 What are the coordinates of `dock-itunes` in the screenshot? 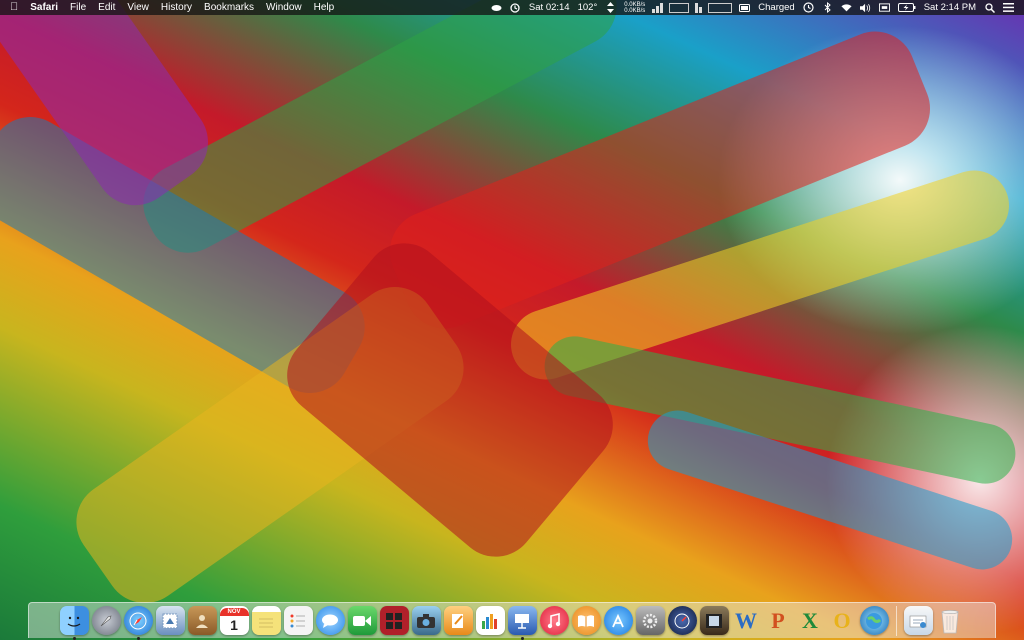 It's located at (554, 620).